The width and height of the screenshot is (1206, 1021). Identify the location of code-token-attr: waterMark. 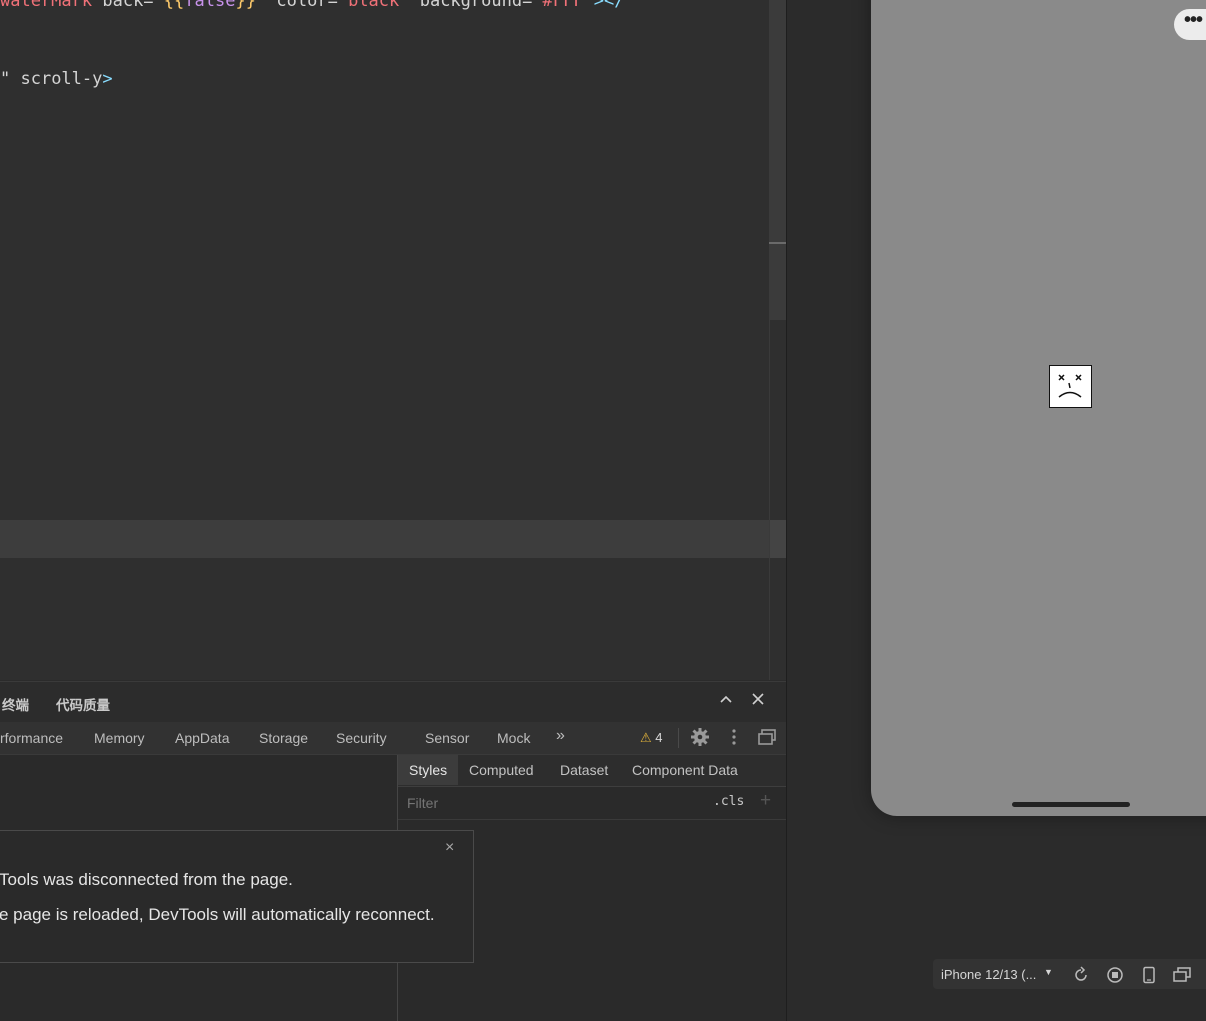
(46, 5).